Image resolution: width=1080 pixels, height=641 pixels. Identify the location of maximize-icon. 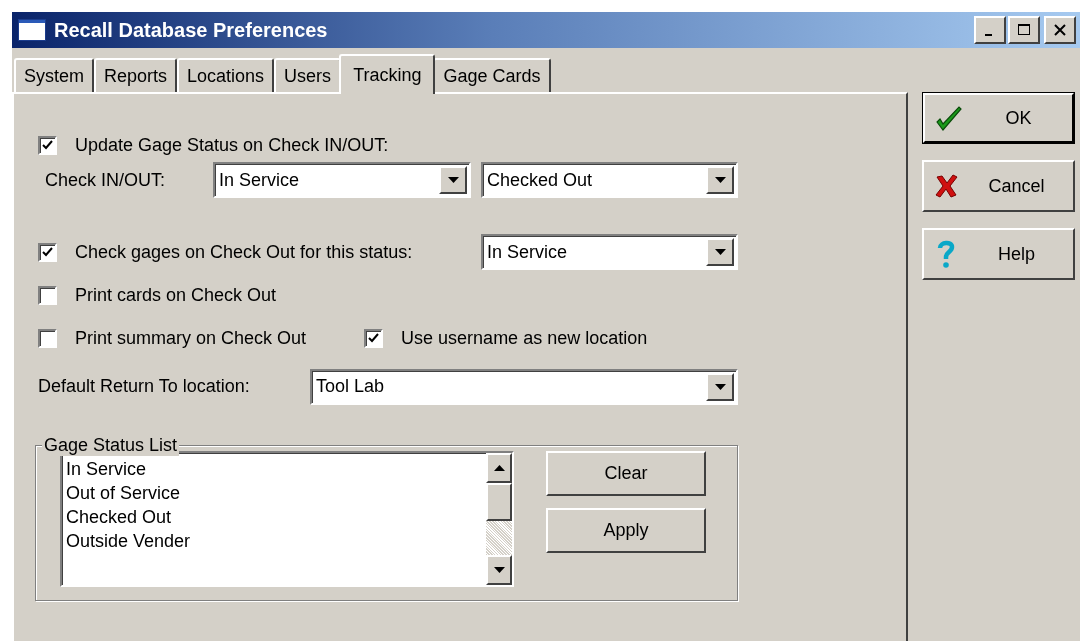
(1024, 30).